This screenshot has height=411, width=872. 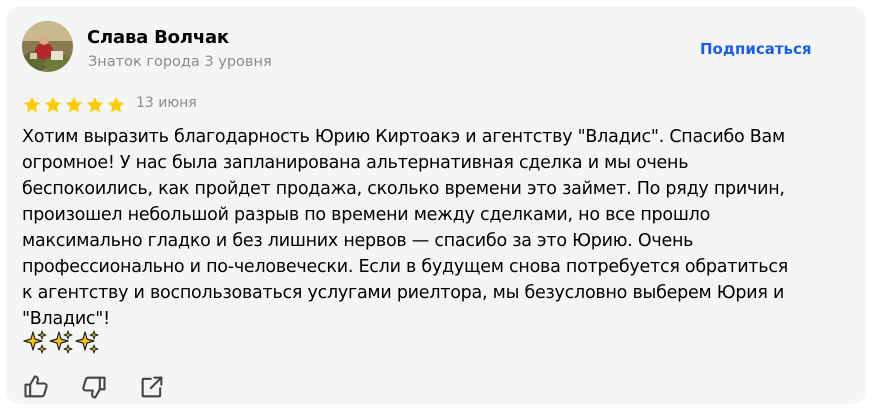 I want to click on rating-stars, so click(x=74, y=105).